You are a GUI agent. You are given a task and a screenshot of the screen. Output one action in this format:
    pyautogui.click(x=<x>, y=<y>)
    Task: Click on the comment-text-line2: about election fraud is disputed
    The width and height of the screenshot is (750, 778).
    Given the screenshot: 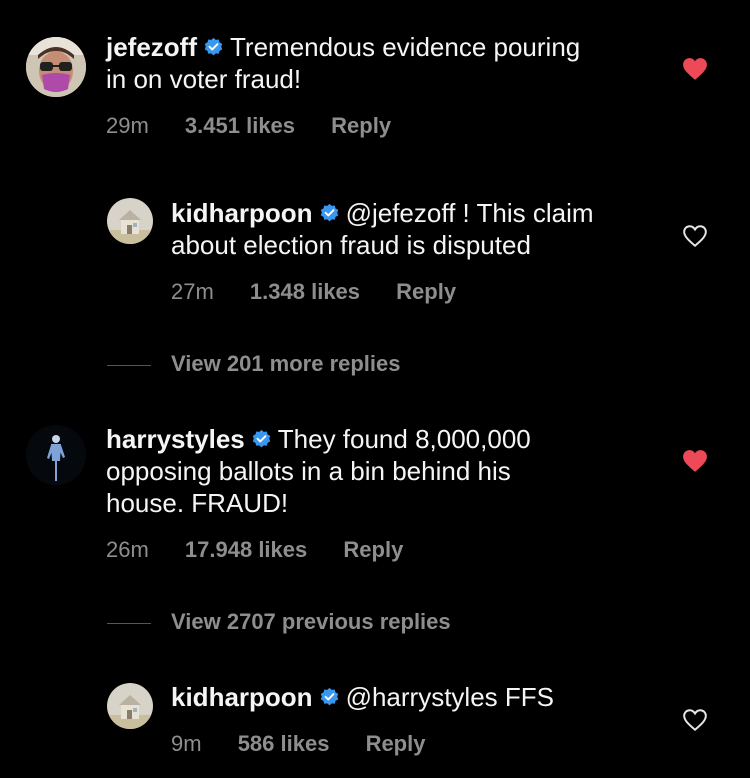 What is the action you would take?
    pyautogui.click(x=351, y=245)
    